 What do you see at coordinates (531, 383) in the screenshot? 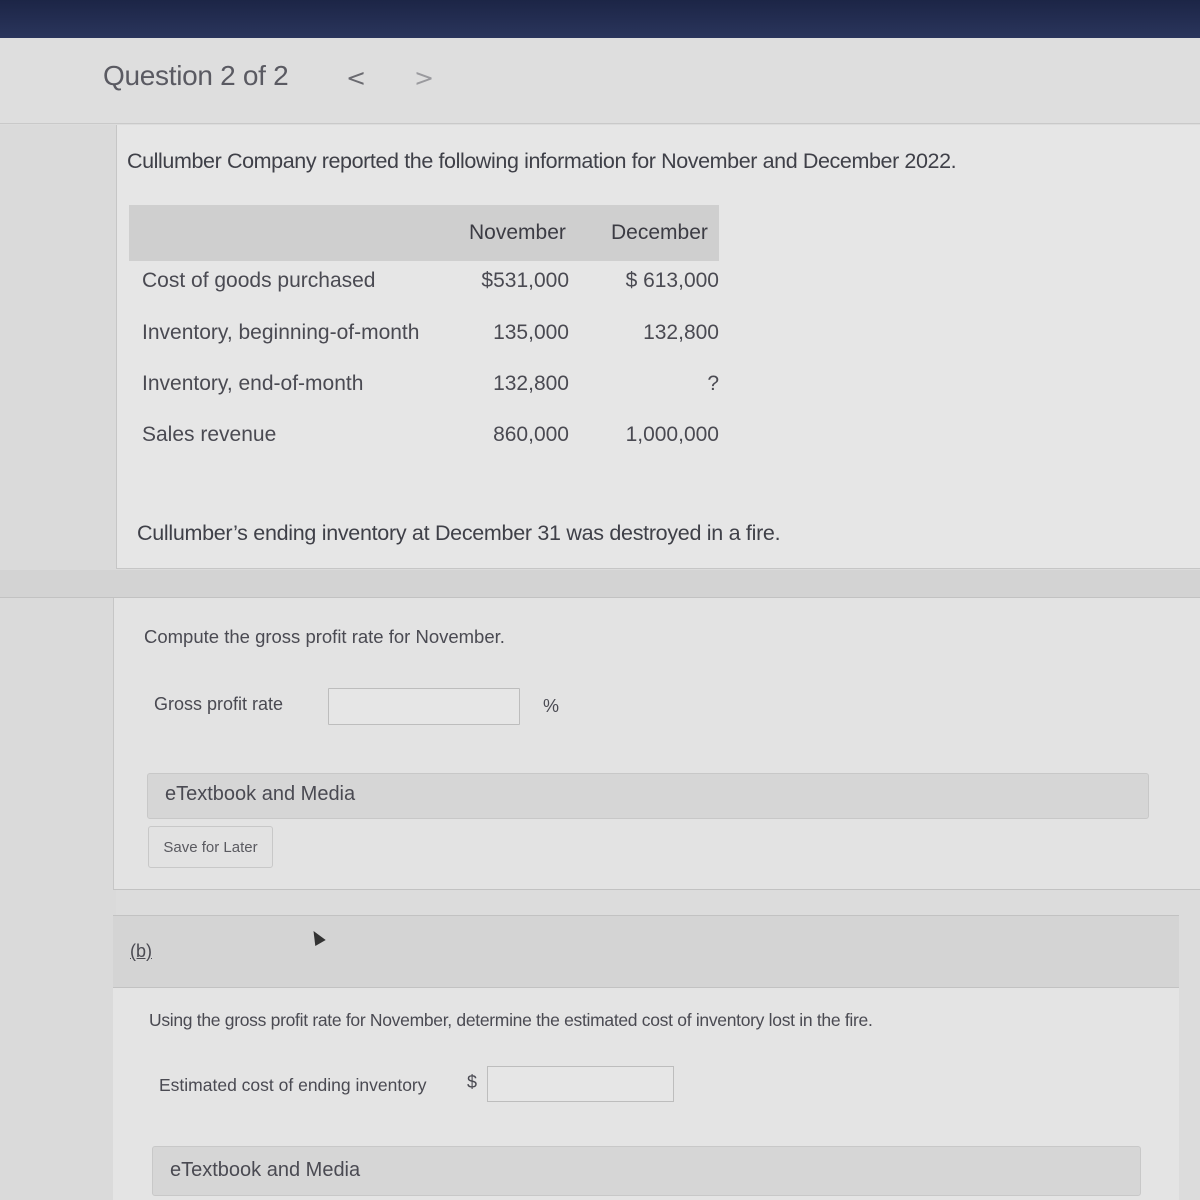
I see `november-value: 132,800` at bounding box center [531, 383].